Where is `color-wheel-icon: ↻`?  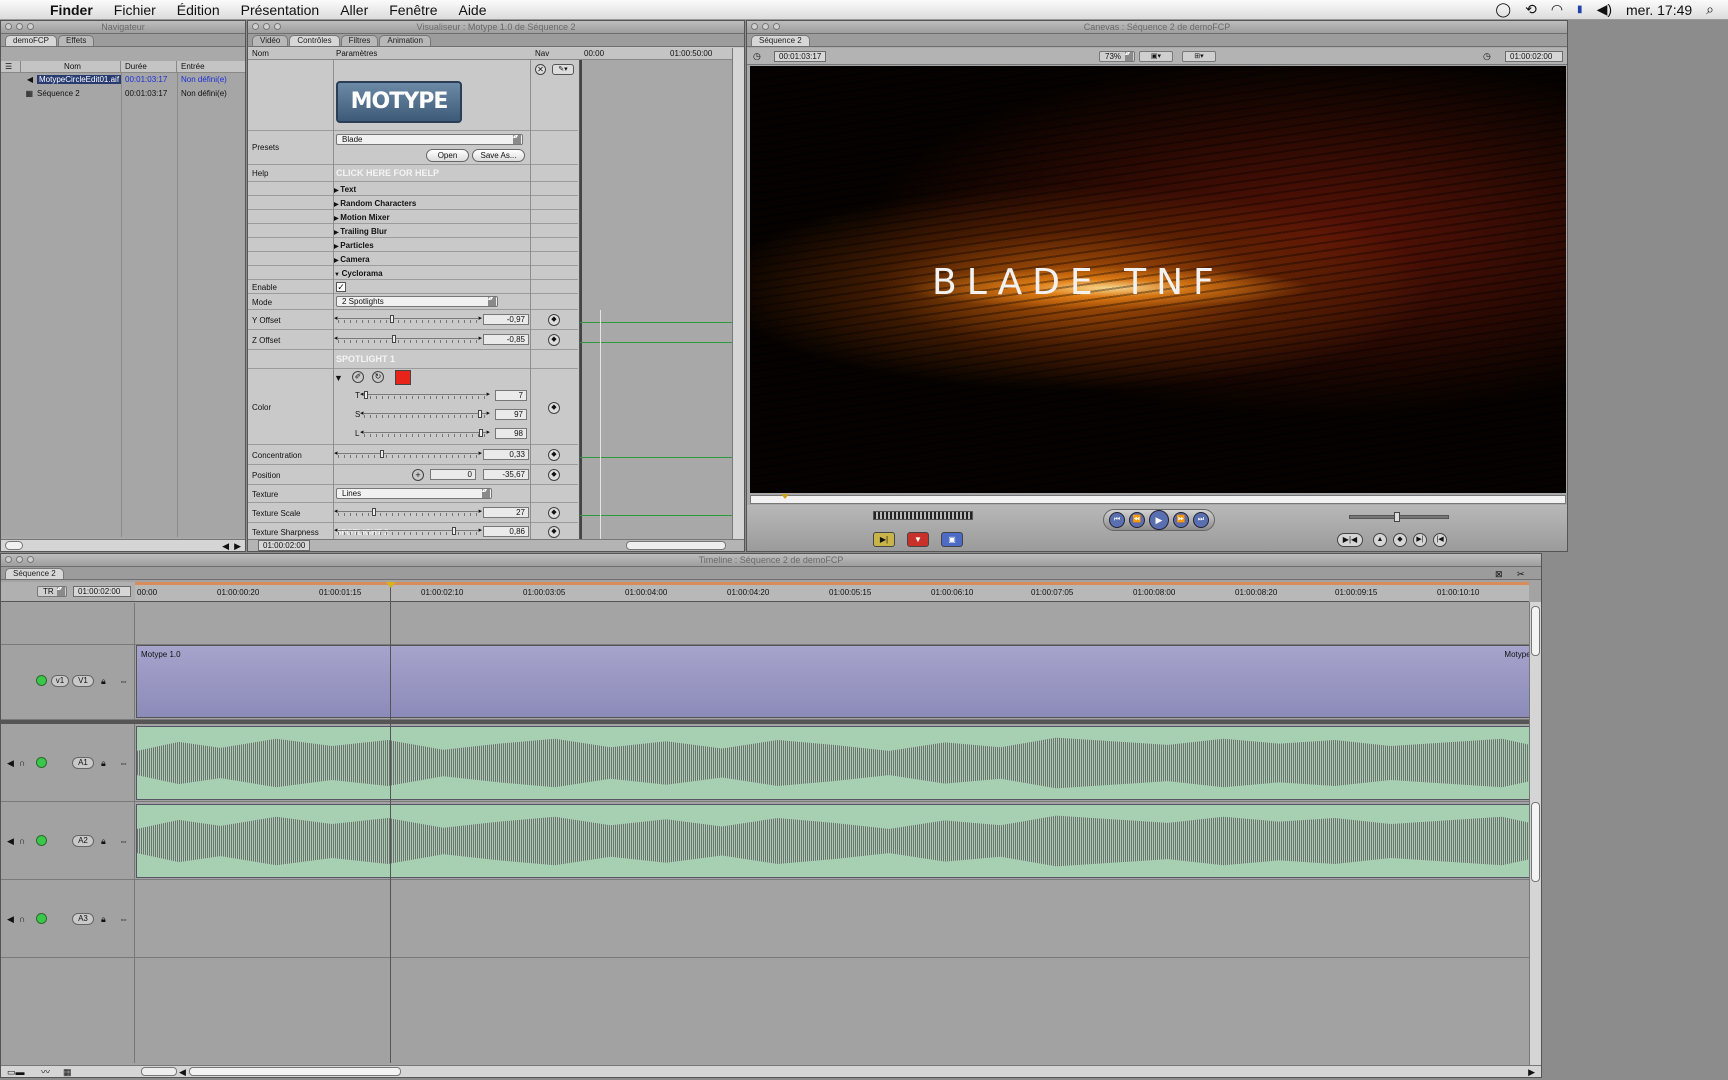
color-wheel-icon: ↻ is located at coordinates (378, 377).